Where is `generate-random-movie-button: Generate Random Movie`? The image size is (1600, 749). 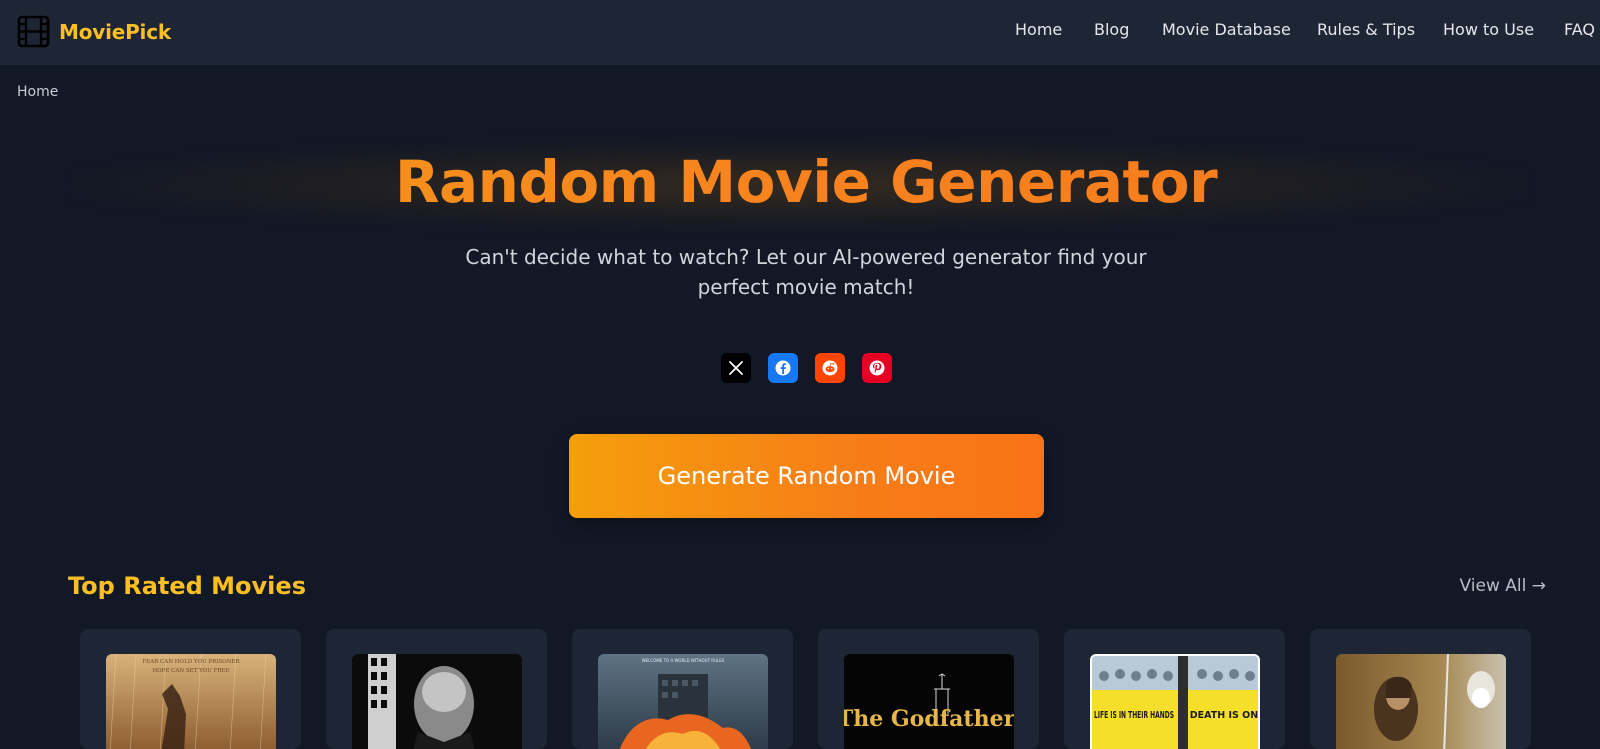
generate-random-movie-button: Generate Random Movie is located at coordinates (806, 476).